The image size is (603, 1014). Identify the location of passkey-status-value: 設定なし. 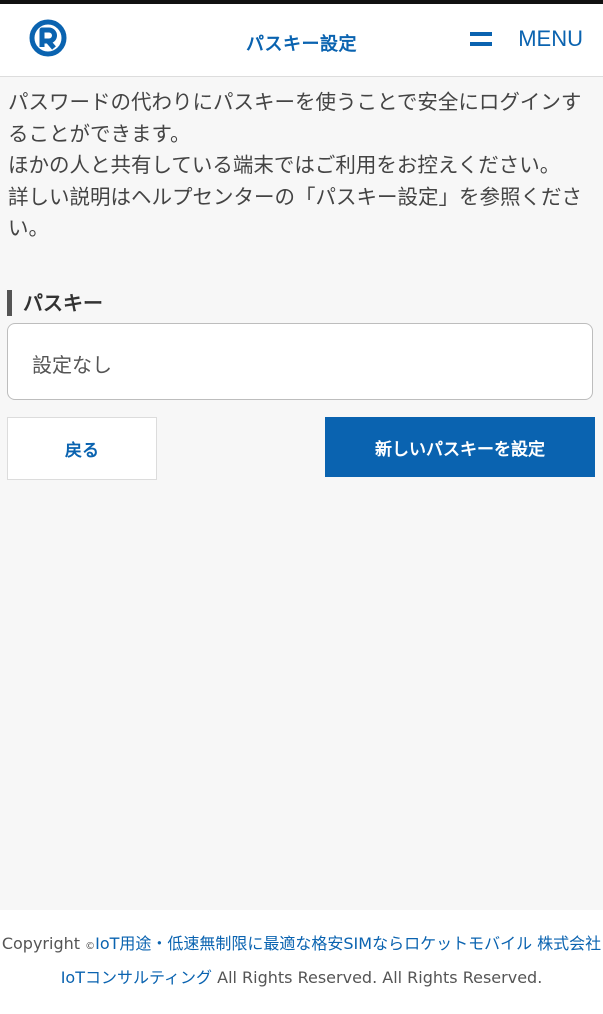
(72, 365).